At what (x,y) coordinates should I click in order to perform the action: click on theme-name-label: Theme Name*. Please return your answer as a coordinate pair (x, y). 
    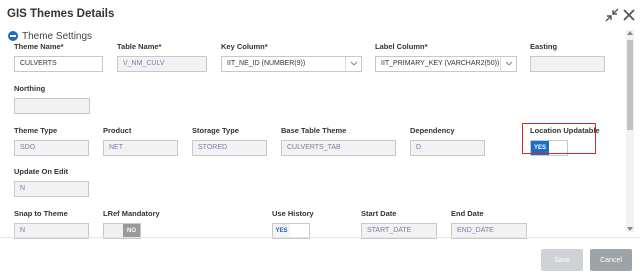
    Looking at the image, I should click on (39, 46).